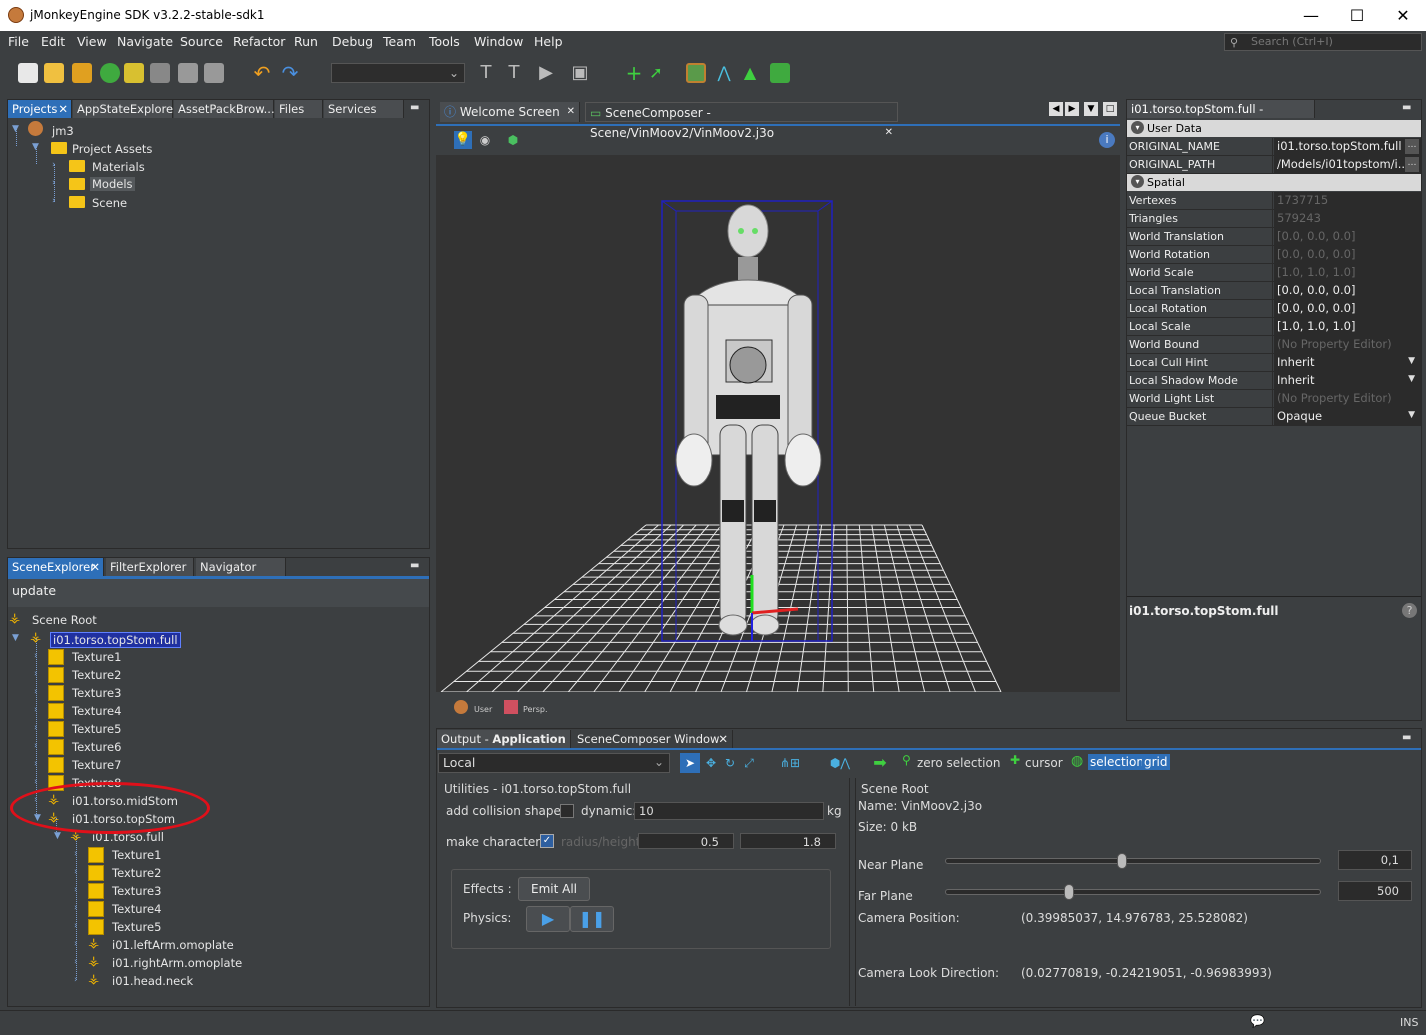 The image size is (1426, 1035). Describe the element at coordinates (514, 73) in the screenshot. I see `clean-build-icon: T` at that location.